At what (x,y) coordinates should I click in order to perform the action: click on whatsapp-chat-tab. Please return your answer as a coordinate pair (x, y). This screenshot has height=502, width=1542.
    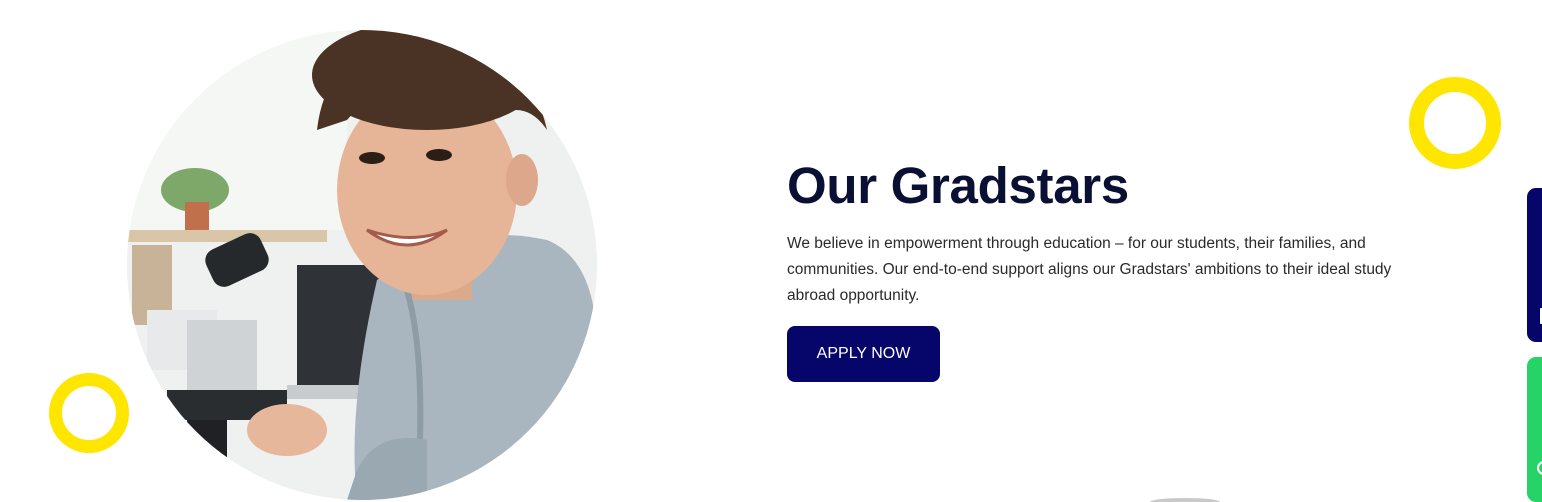
    Looking at the image, I should click on (1534, 429).